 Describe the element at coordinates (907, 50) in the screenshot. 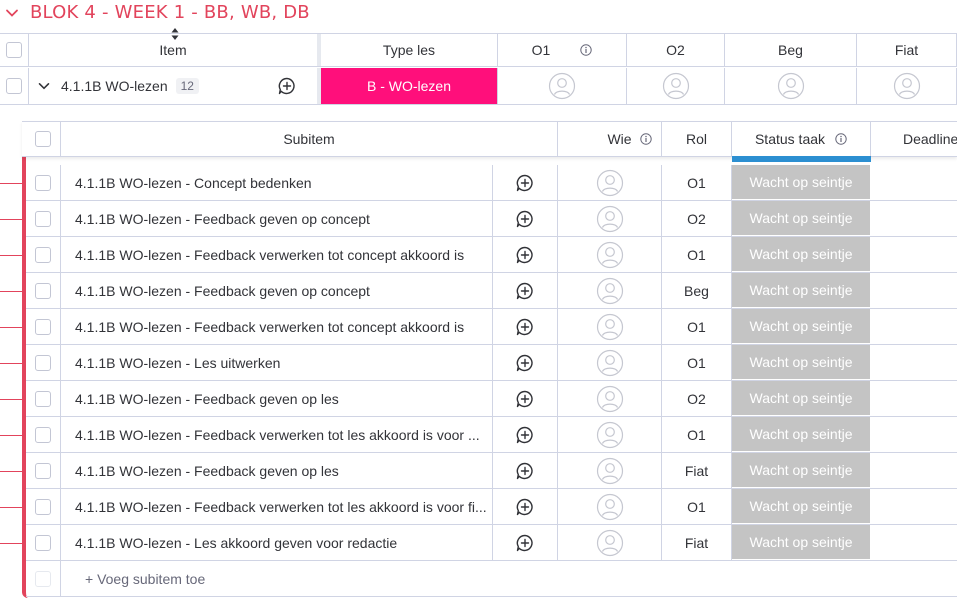

I see `column-header-fiat: Fiat` at that location.